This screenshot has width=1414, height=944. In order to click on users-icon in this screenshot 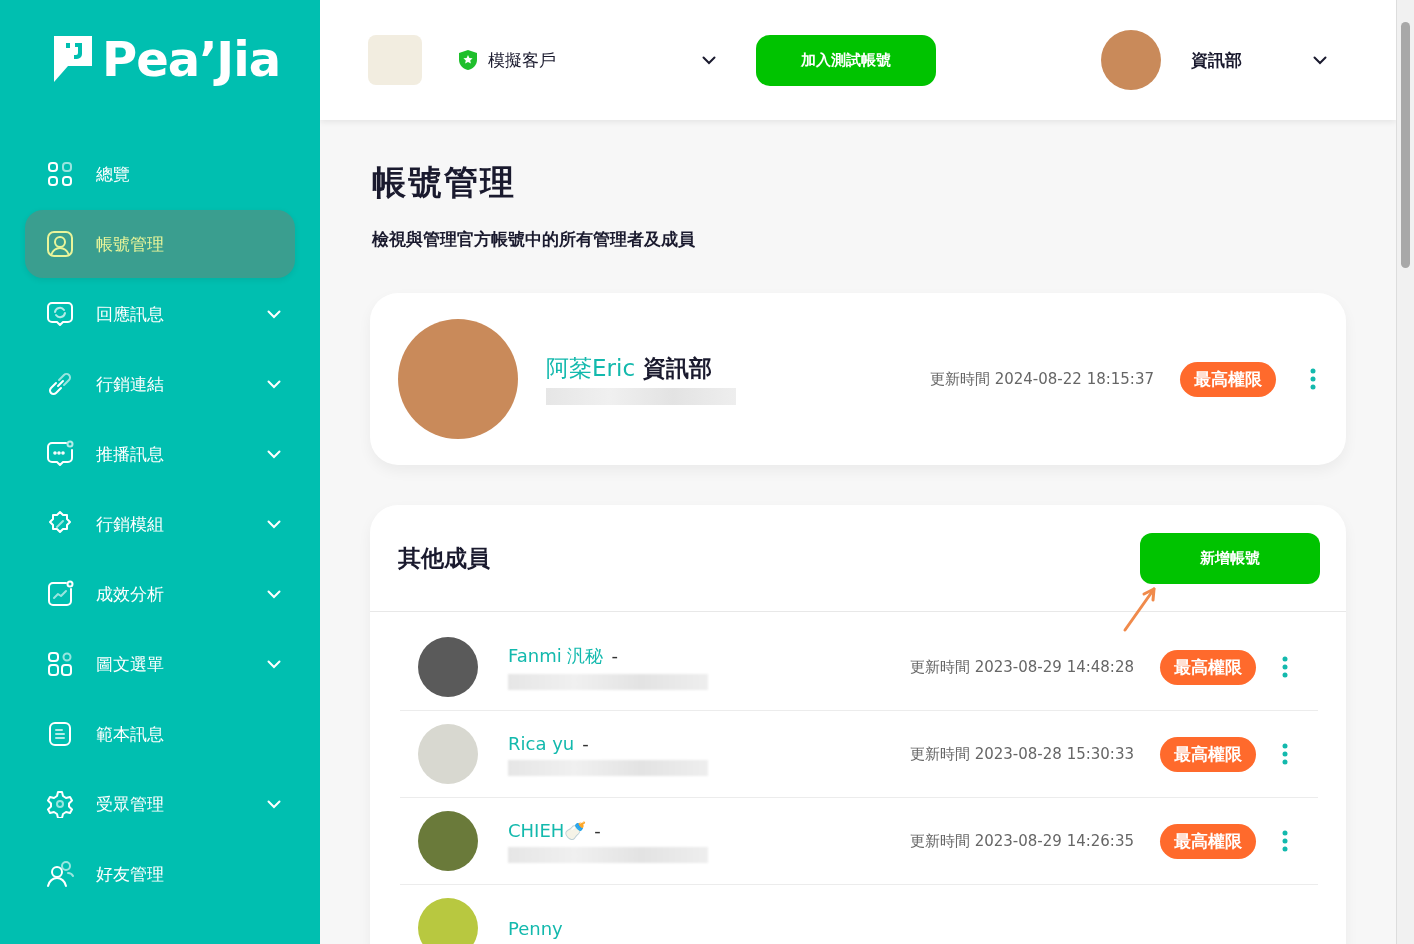, I will do `click(60, 874)`.